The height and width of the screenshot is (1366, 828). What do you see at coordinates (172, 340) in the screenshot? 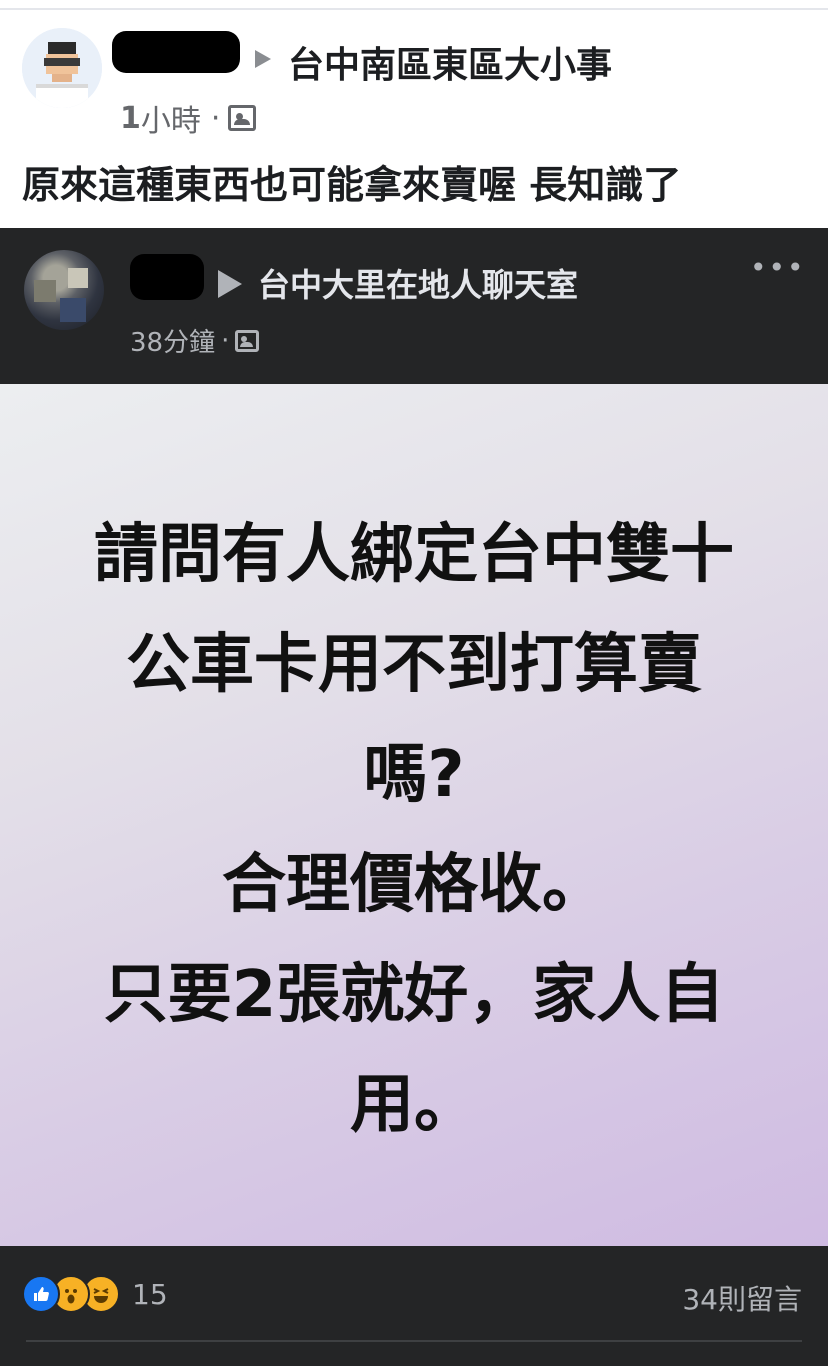
I see `shared-post-time: 38分鐘` at bounding box center [172, 340].